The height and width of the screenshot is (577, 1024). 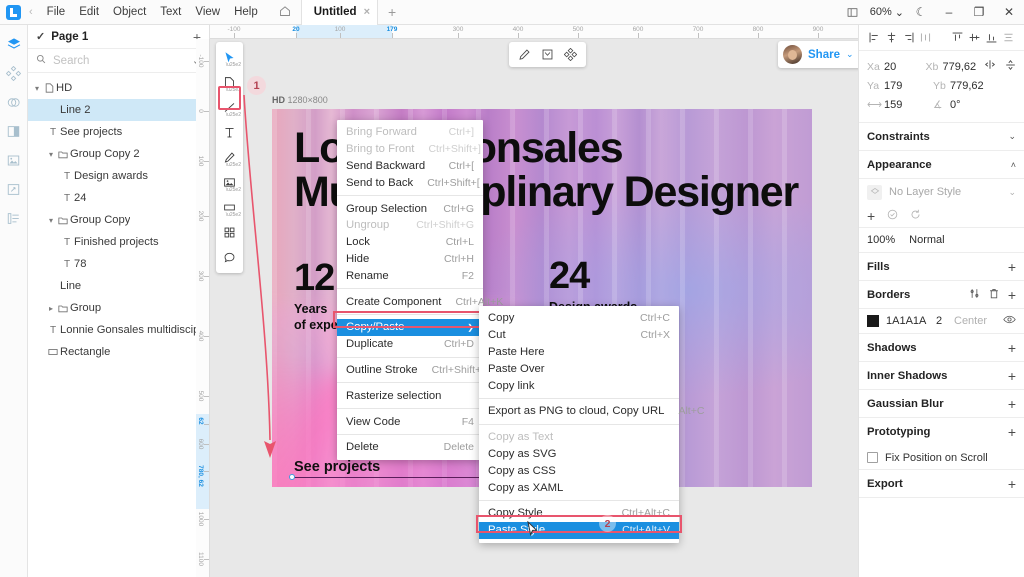 What do you see at coordinates (579, 487) in the screenshot?
I see `submenu-item-copy-as-xaml: Copy as XAML` at bounding box center [579, 487].